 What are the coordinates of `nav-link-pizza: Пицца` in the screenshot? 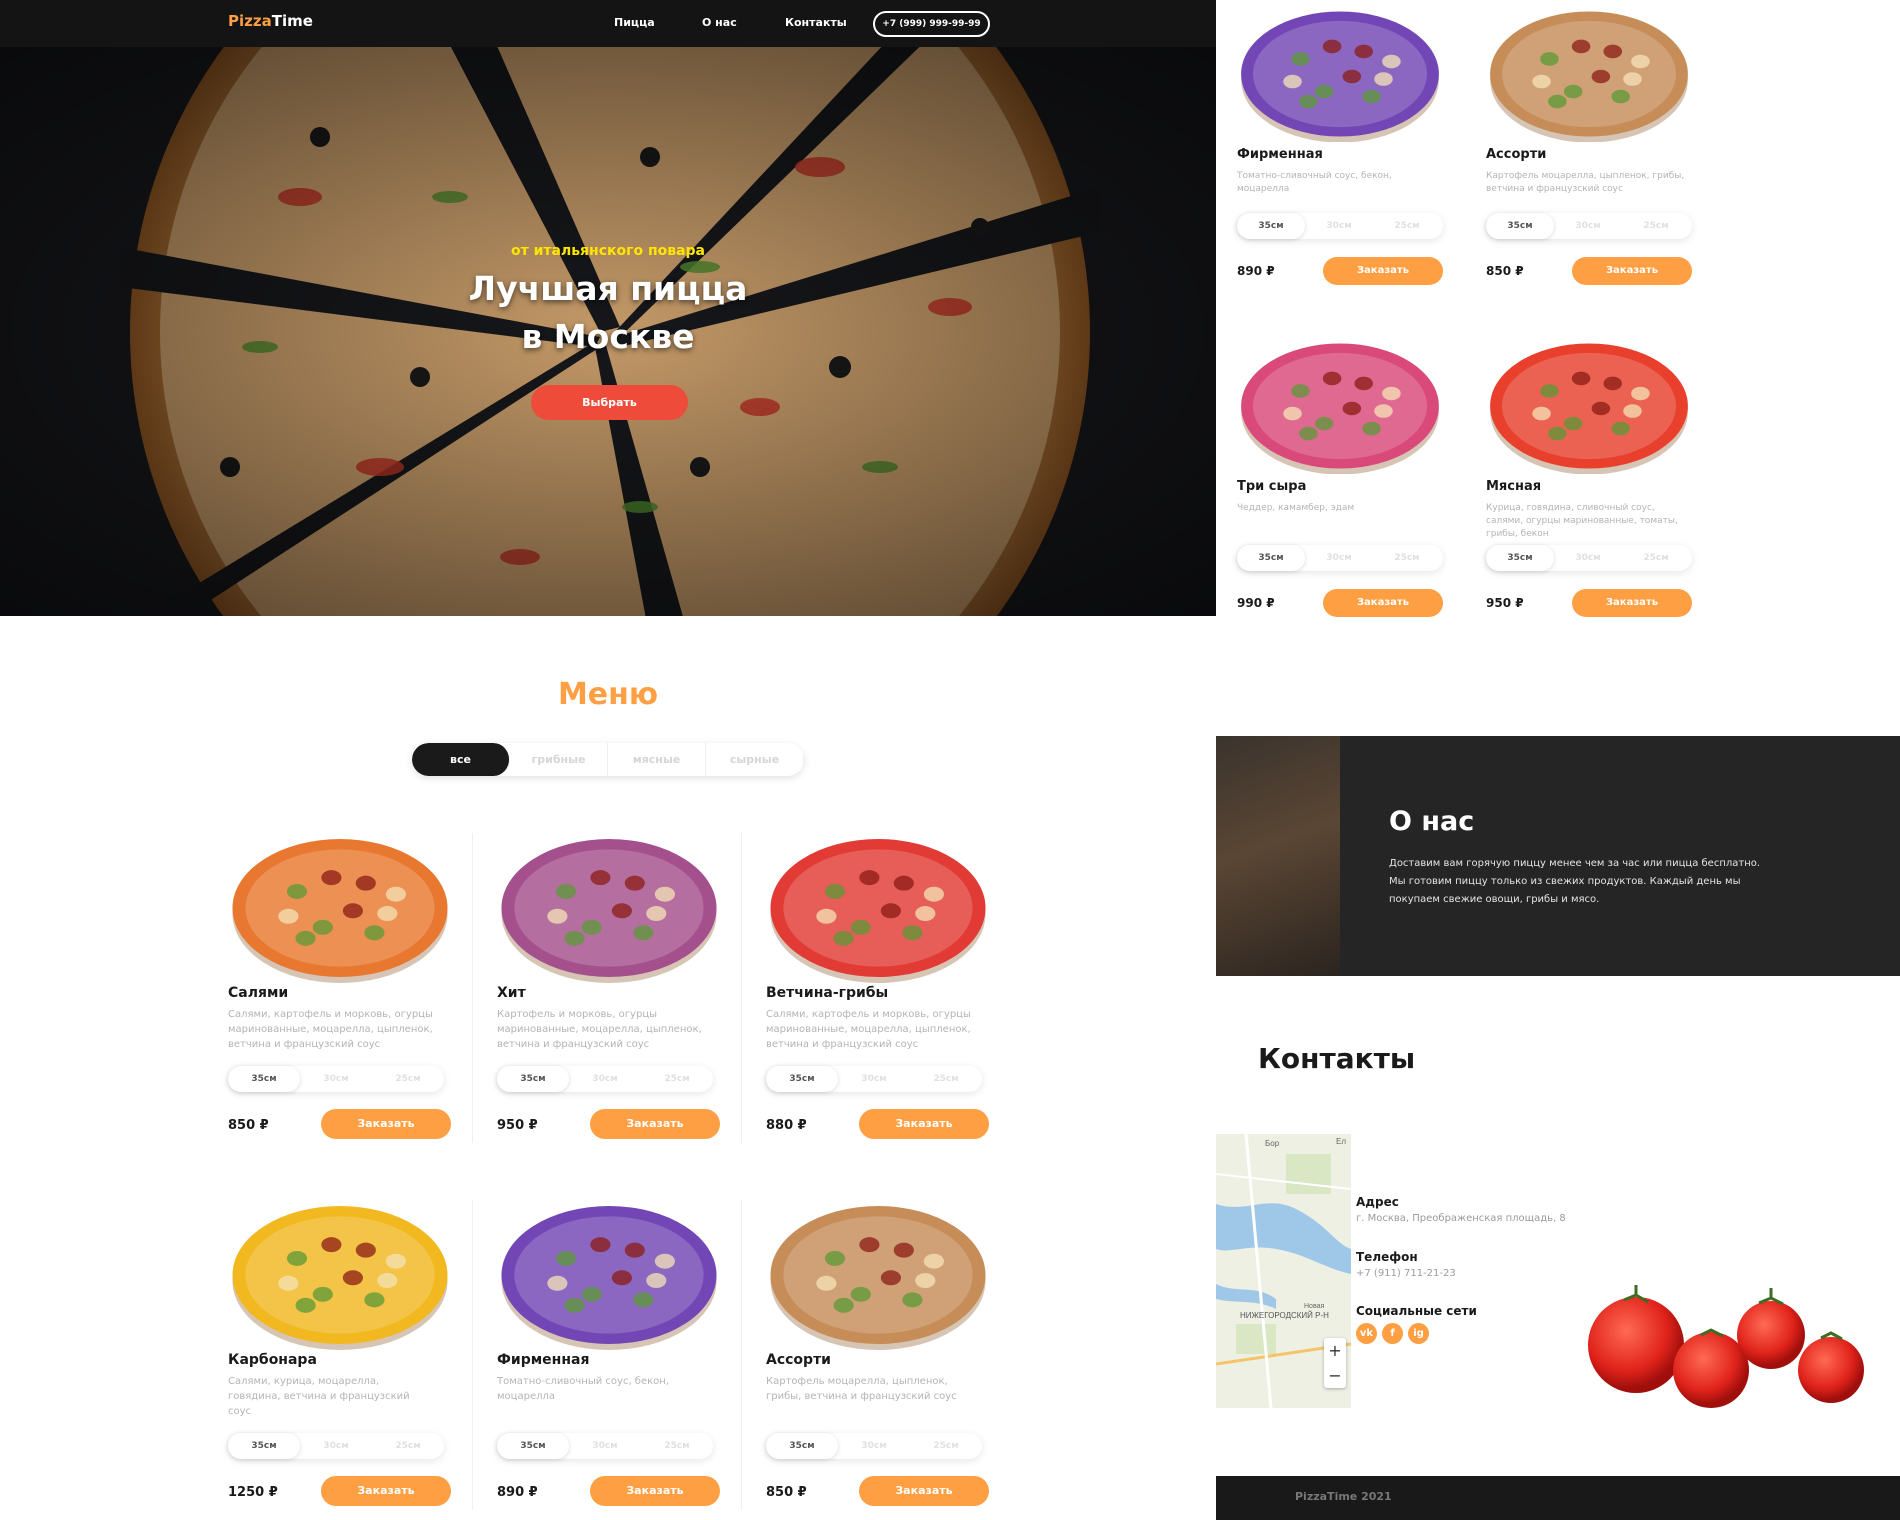 It's located at (634, 22).